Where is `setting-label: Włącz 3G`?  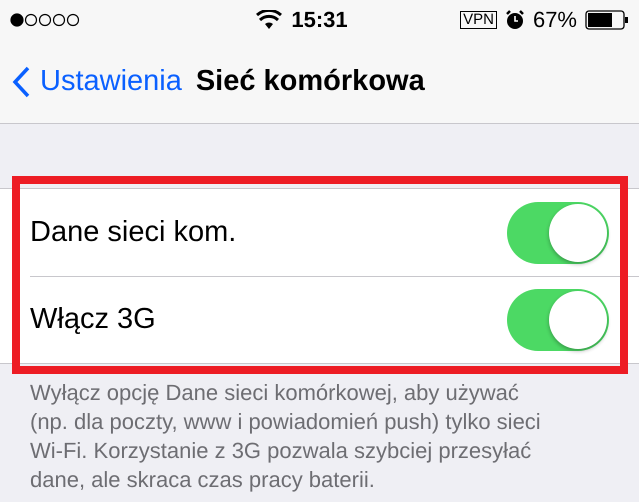
setting-label: Włącz 3G is located at coordinates (93, 319).